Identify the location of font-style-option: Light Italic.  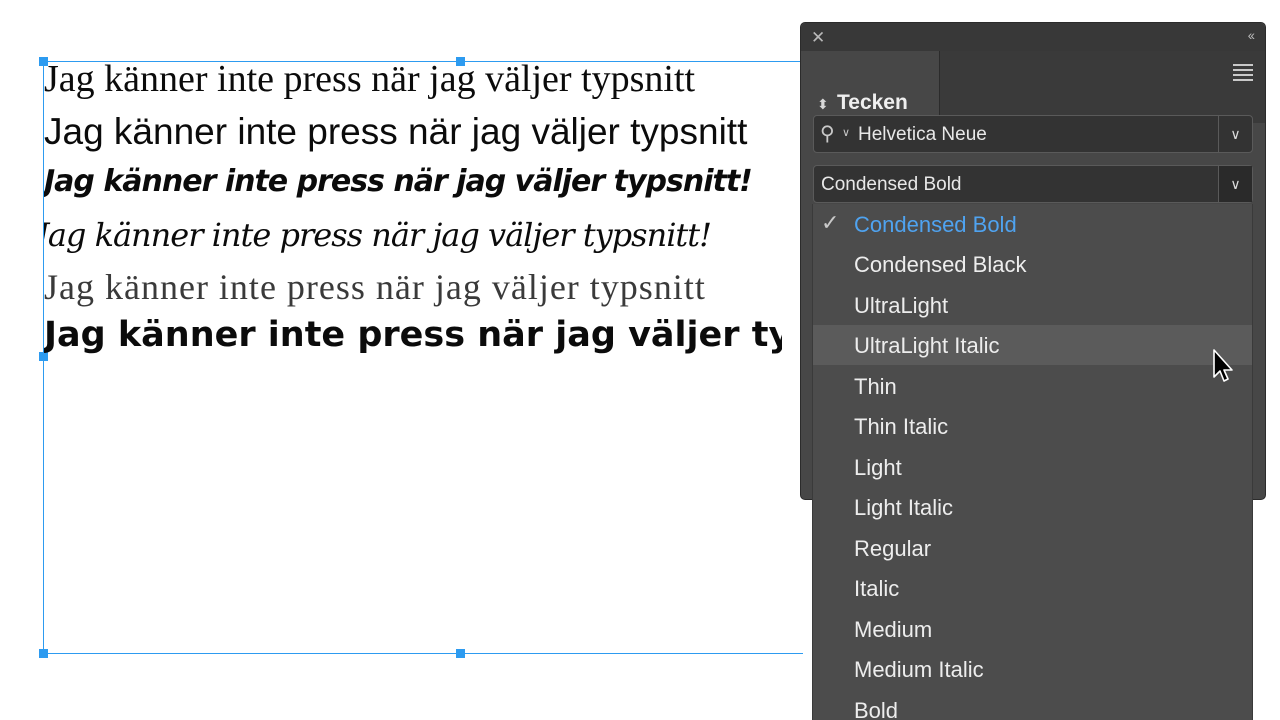
(1032, 507).